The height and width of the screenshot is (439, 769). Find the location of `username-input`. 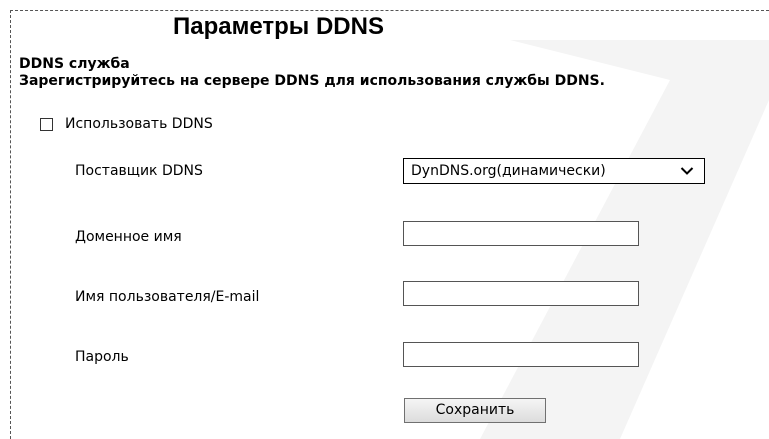

username-input is located at coordinates (521, 293).